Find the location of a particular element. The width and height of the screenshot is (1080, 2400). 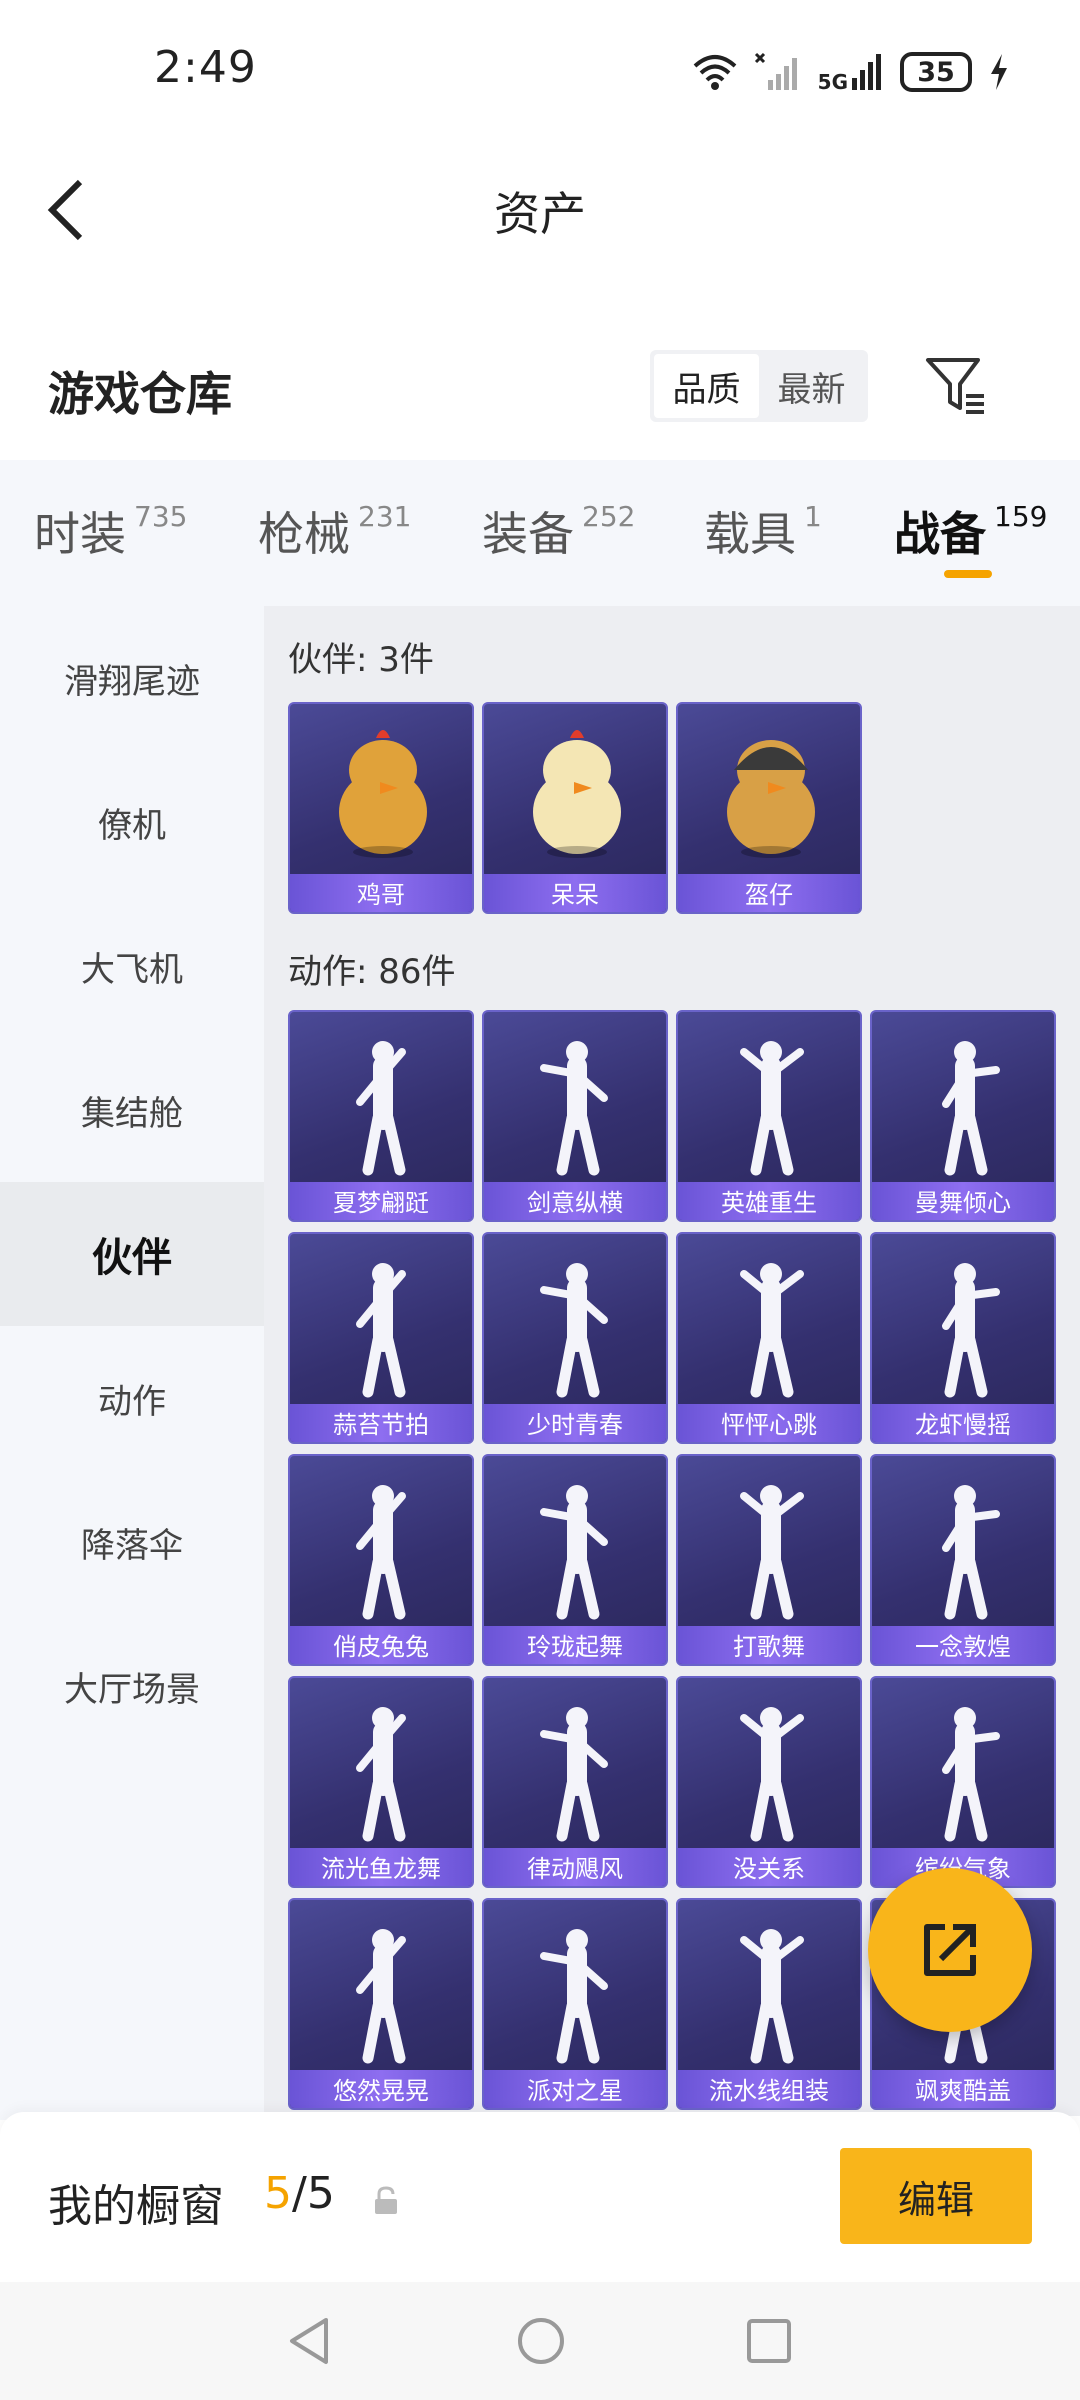

status-time: 2:49 is located at coordinates (205, 67).